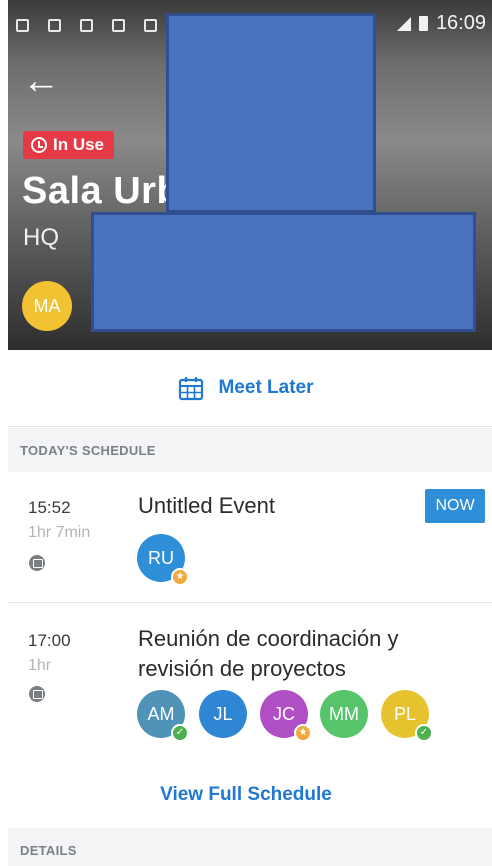  I want to click on event-title-line2: revisión de proyectos, so click(242, 668).